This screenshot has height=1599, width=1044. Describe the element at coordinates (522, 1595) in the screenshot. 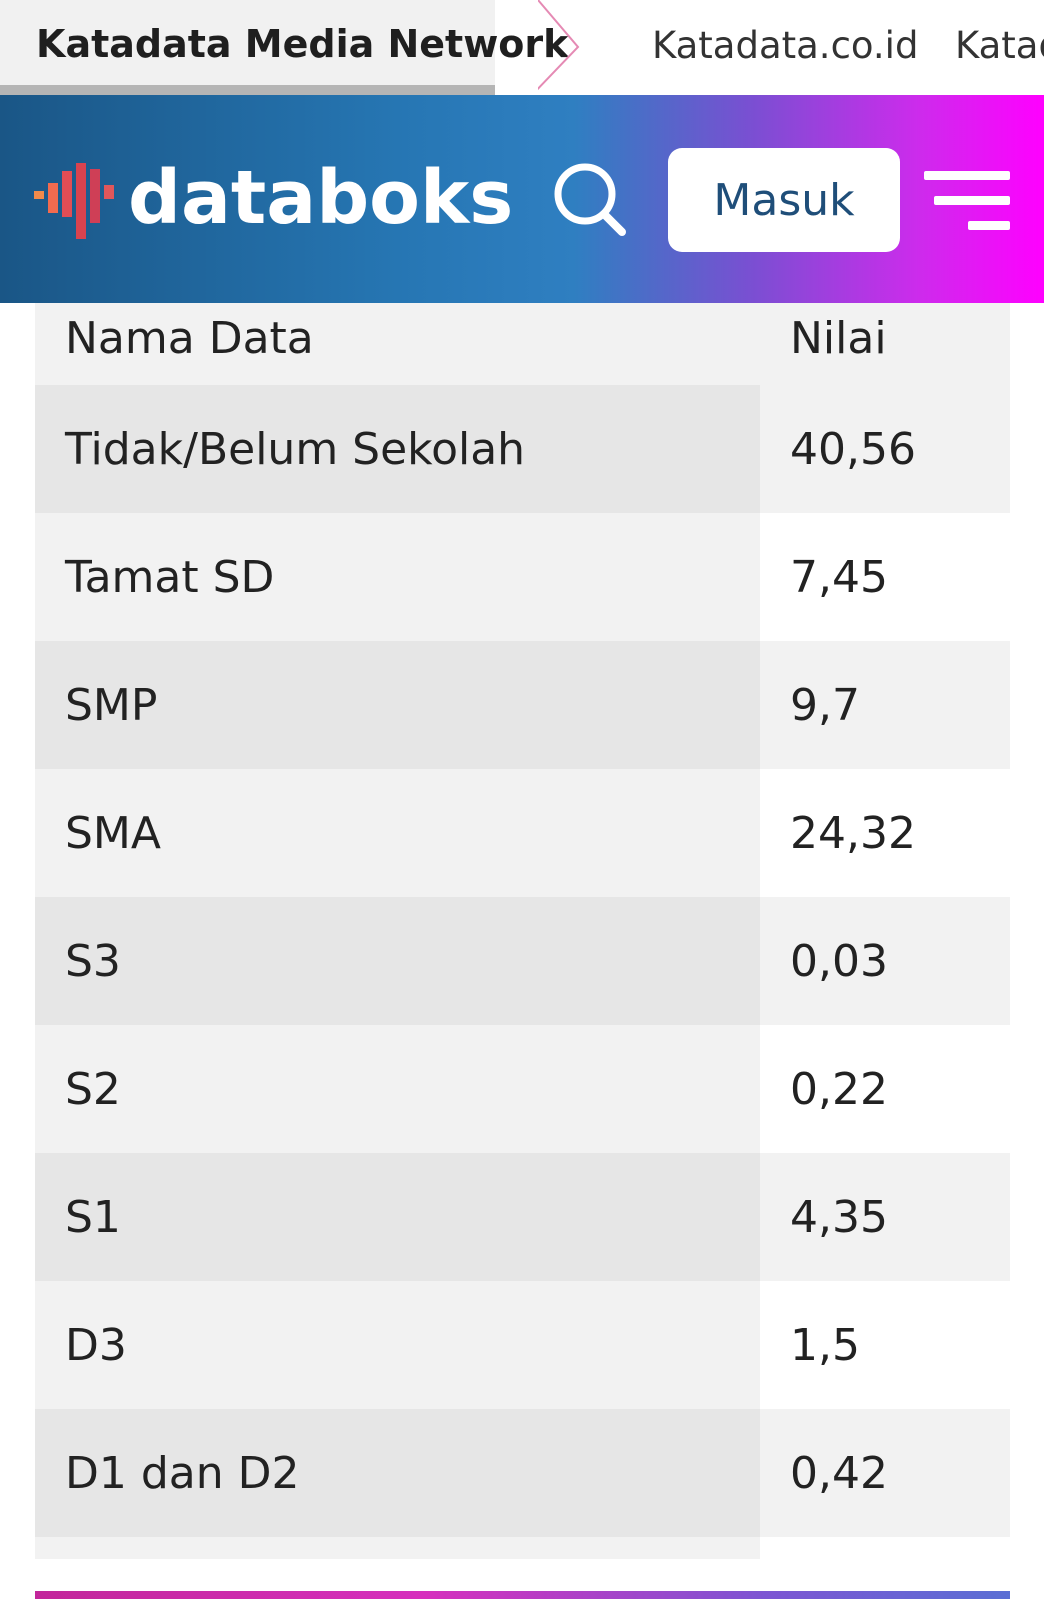

I see `bottom-accent-divider` at that location.